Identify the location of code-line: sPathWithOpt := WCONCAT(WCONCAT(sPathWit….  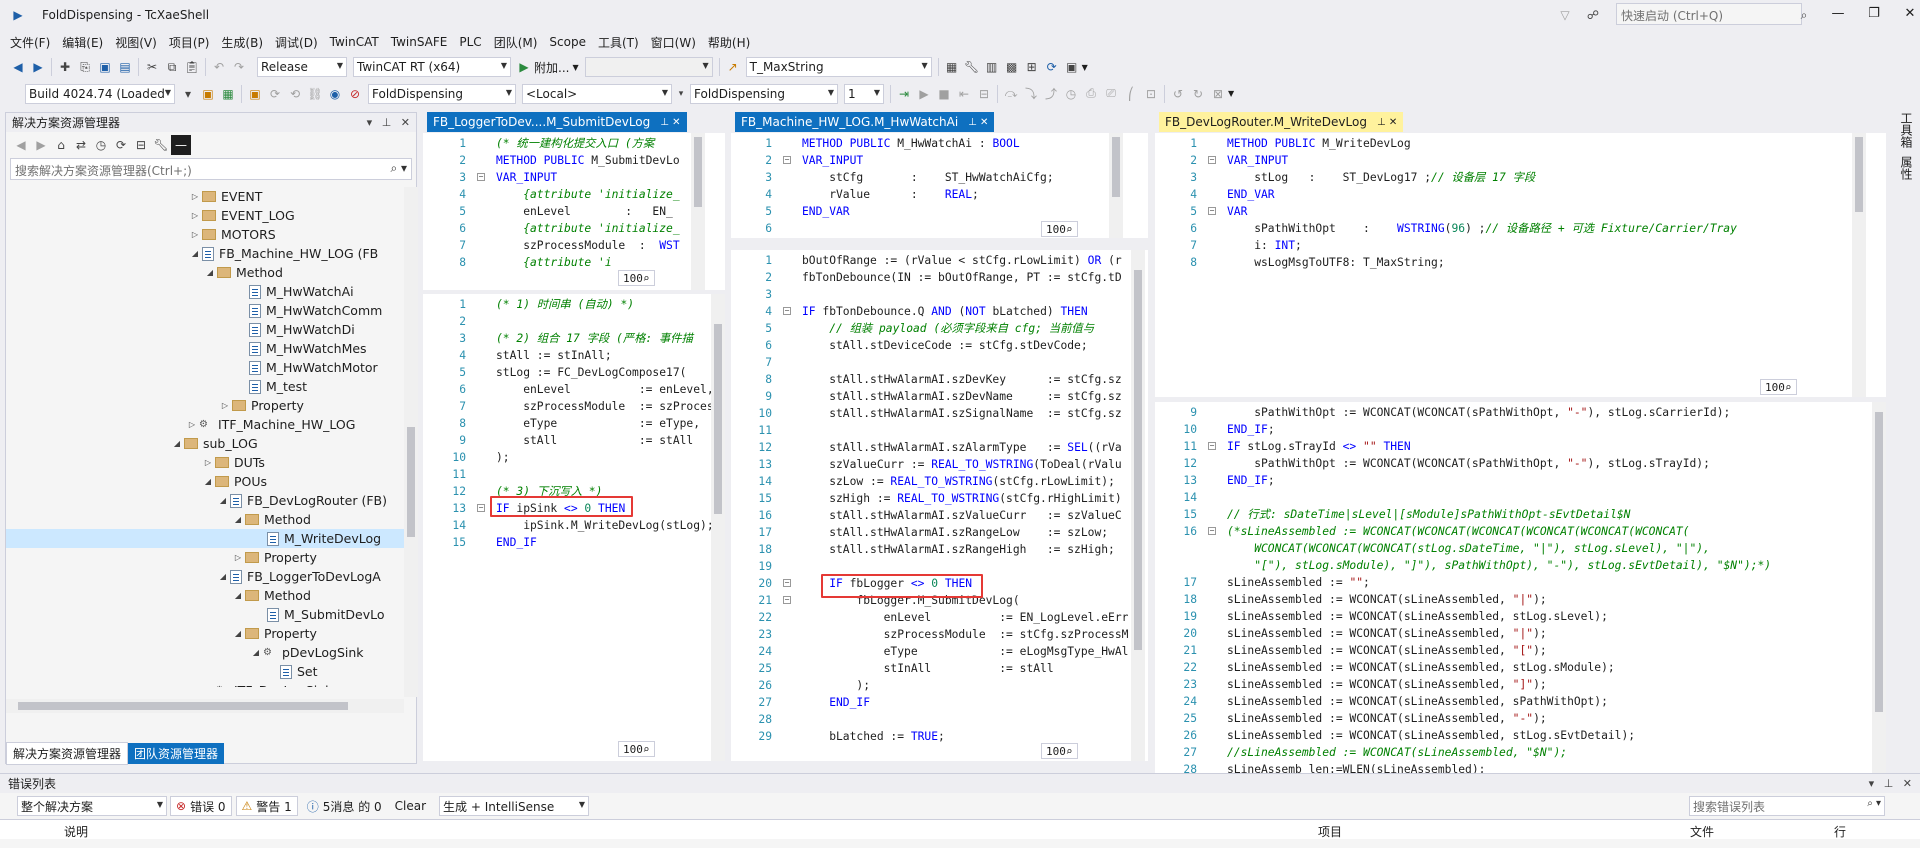
(1468, 463).